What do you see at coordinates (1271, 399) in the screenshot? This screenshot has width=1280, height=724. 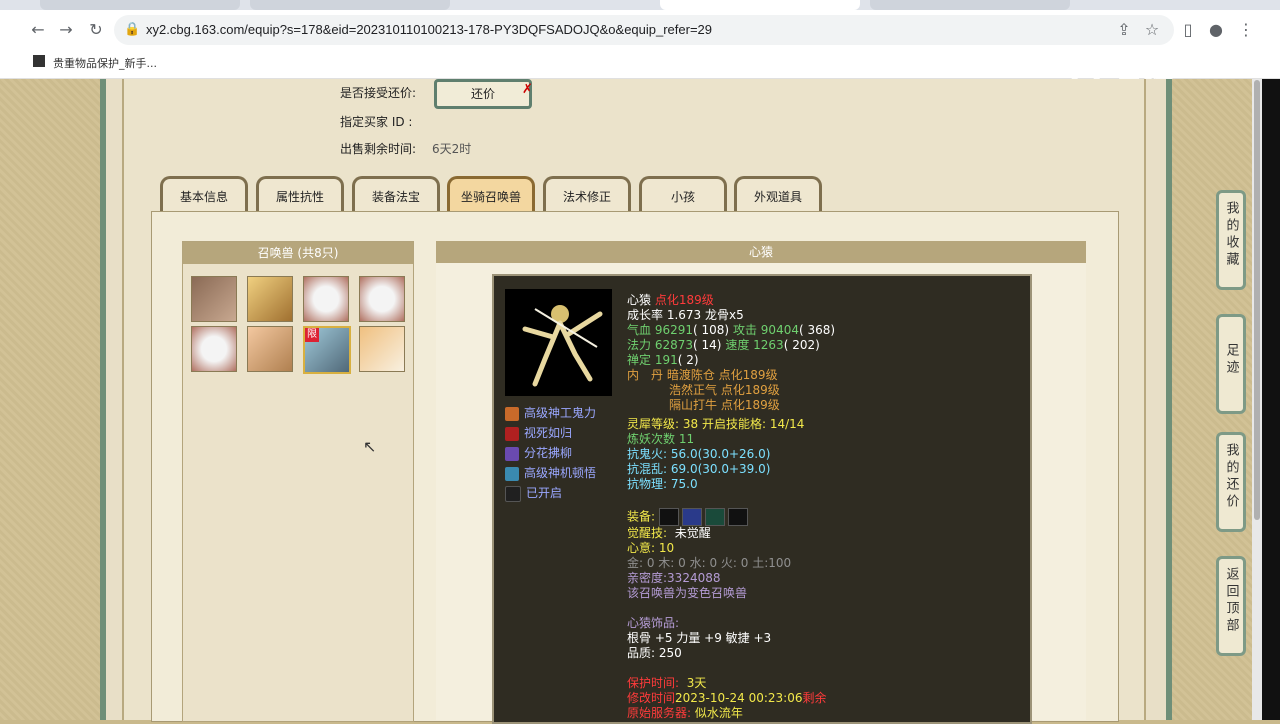 I see `scrollbar` at bounding box center [1271, 399].